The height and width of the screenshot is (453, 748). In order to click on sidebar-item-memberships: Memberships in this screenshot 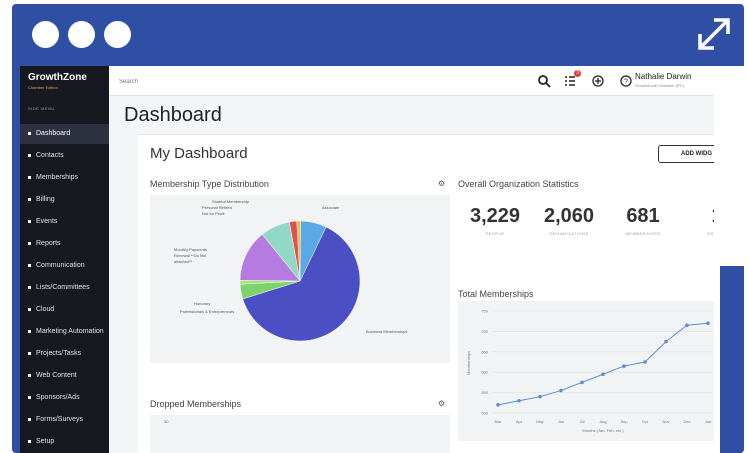, I will do `click(64, 178)`.